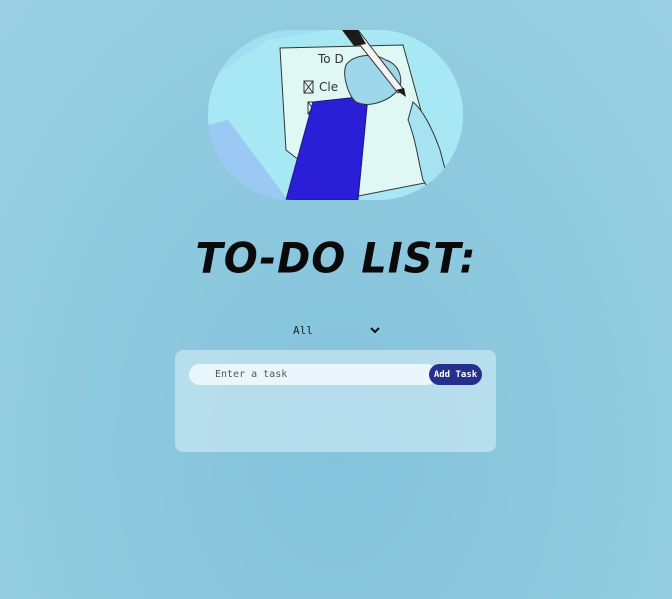  What do you see at coordinates (313, 374) in the screenshot?
I see `task-input` at bounding box center [313, 374].